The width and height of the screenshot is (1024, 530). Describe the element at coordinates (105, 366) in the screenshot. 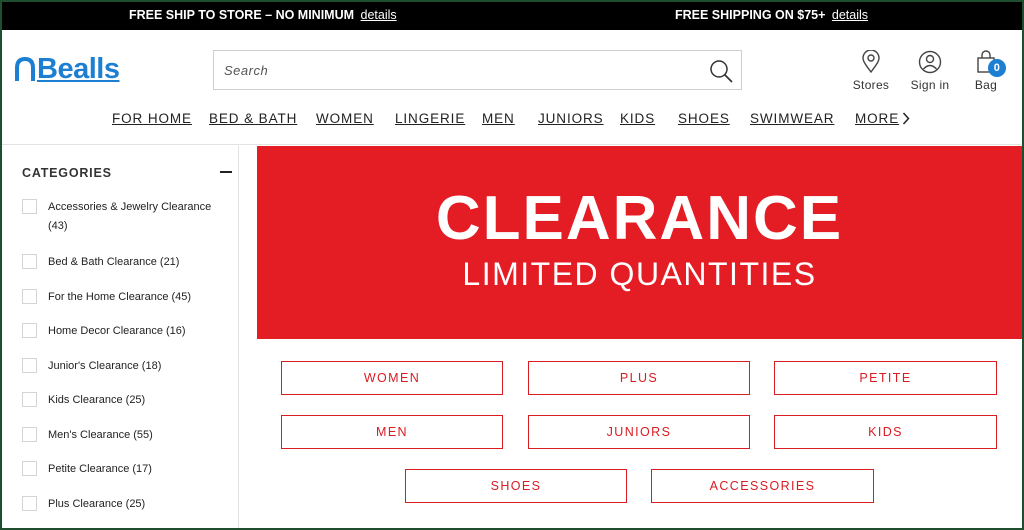

I see `category-filter-label: Junior's Clearance (18)` at that location.